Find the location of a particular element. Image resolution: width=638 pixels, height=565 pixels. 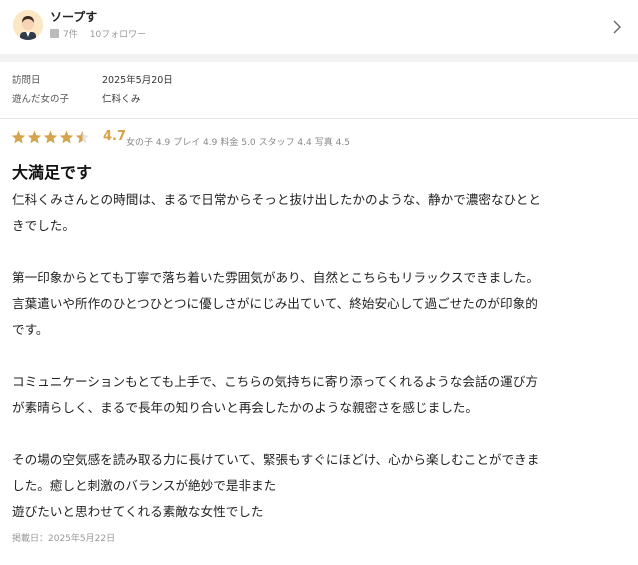

visit-info: 訪問日 2025年5月20日 遊んだ女の子 仁科くみ is located at coordinates (319, 86).